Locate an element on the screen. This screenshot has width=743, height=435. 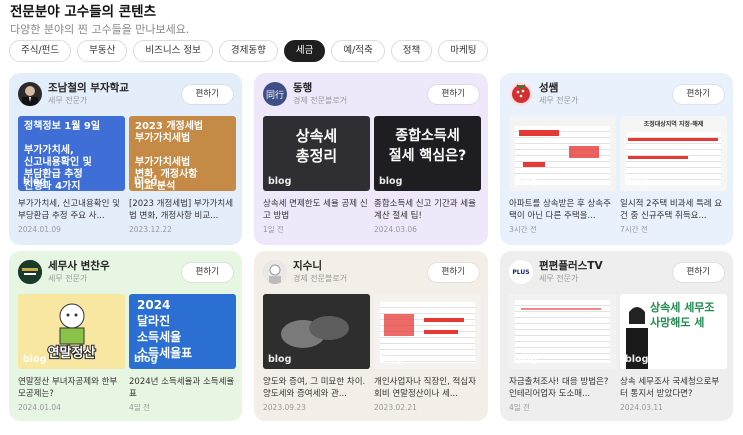
post-title: 상속 세무조사 국세청으로부터 통지서 받았다면? is located at coordinates (673, 388).